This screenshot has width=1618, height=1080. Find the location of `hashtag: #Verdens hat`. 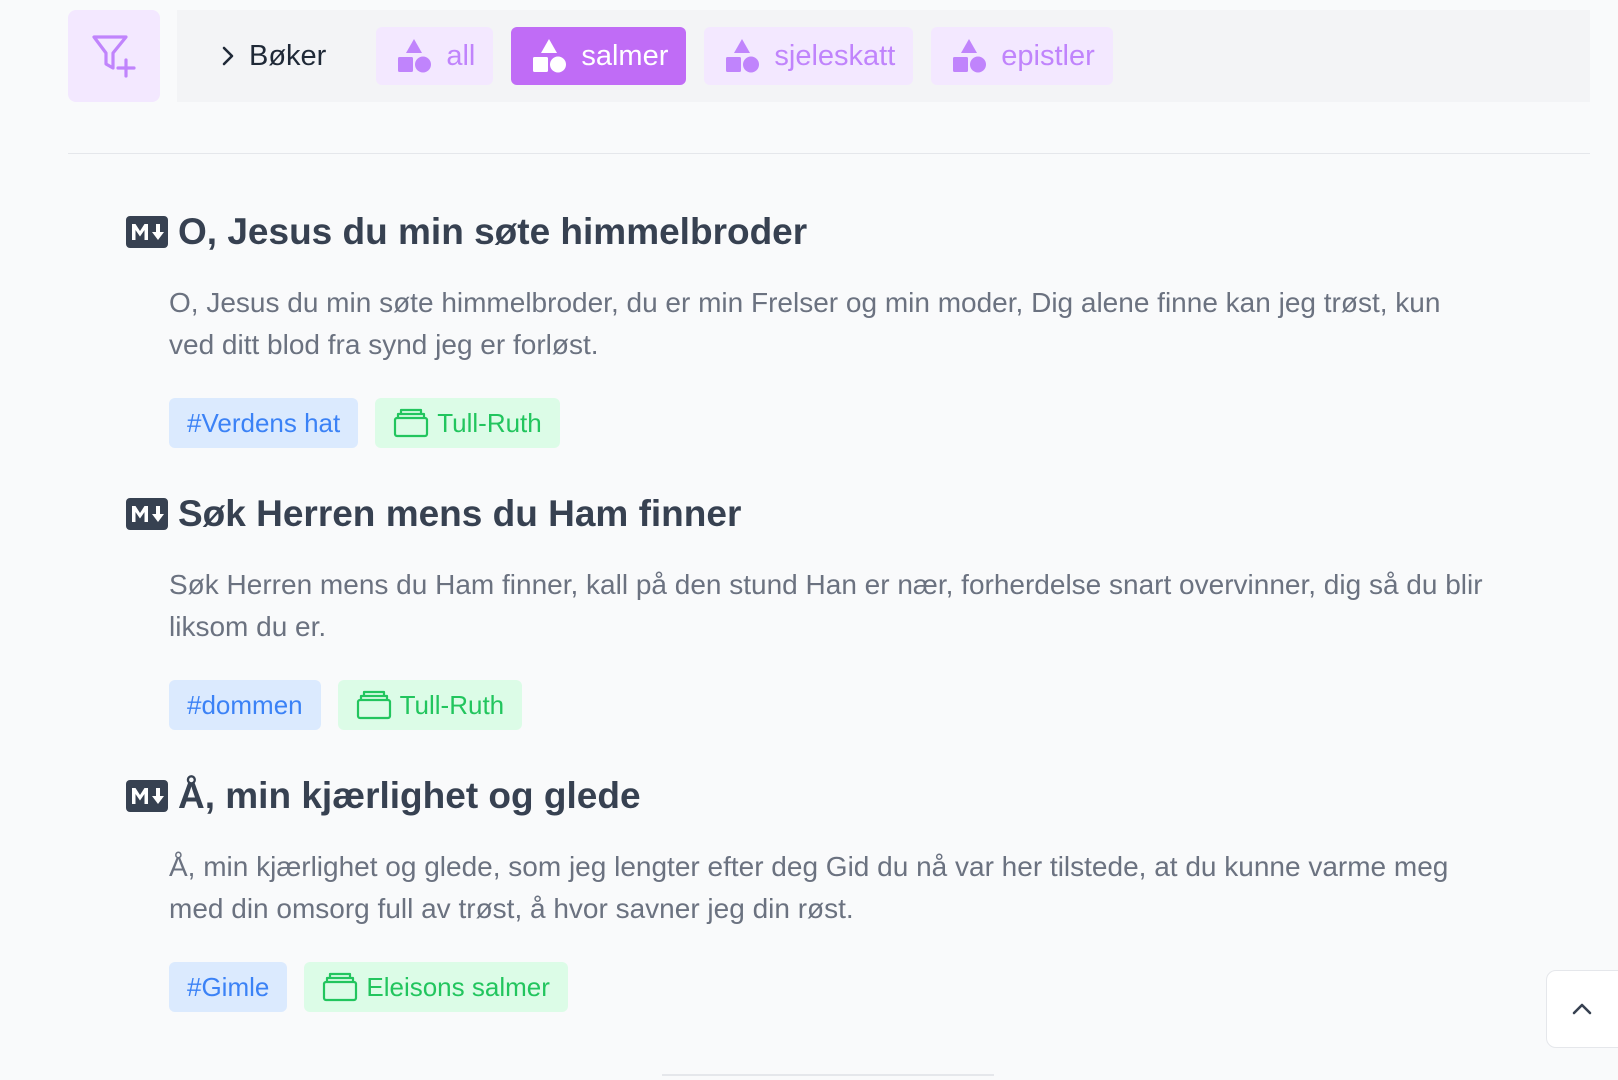

hashtag: #Verdens hat is located at coordinates (264, 423).